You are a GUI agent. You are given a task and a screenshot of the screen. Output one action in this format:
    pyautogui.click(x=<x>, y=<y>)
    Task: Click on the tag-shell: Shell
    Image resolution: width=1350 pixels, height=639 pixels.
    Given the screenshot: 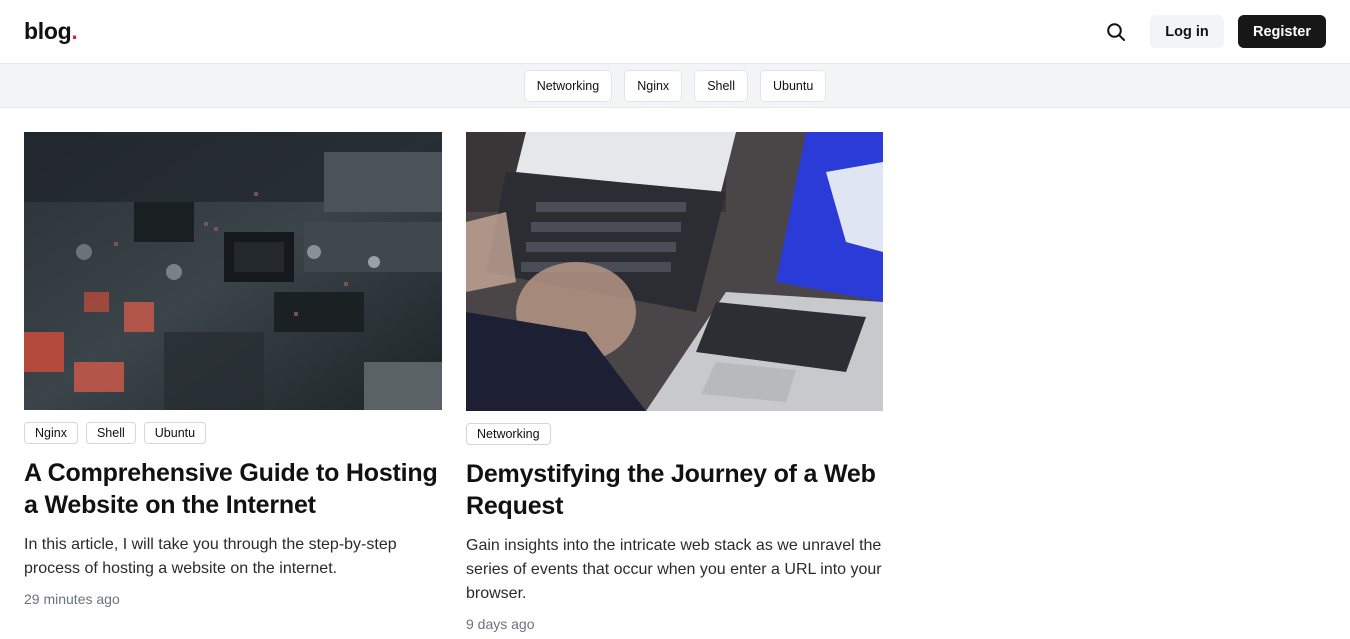 What is the action you would take?
    pyautogui.click(x=721, y=85)
    